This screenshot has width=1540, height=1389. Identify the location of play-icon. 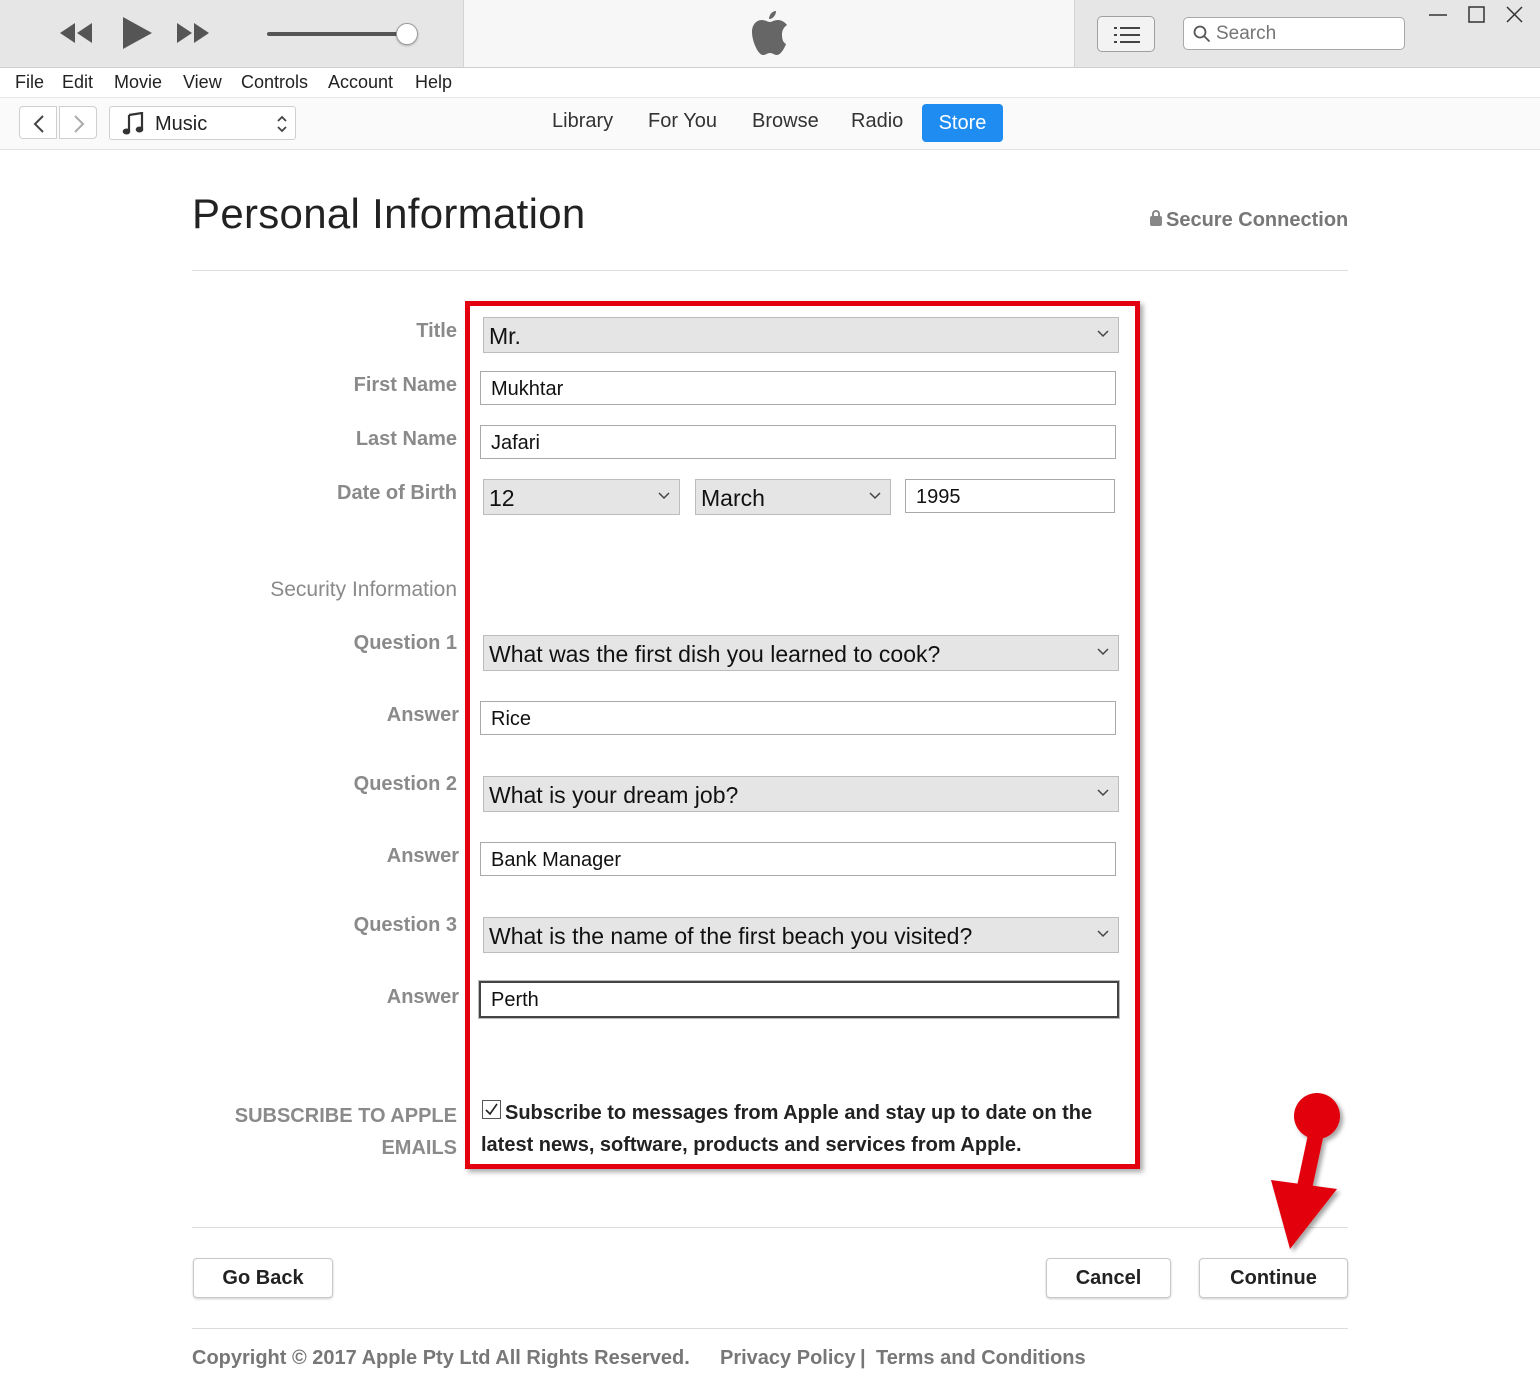
(137, 33).